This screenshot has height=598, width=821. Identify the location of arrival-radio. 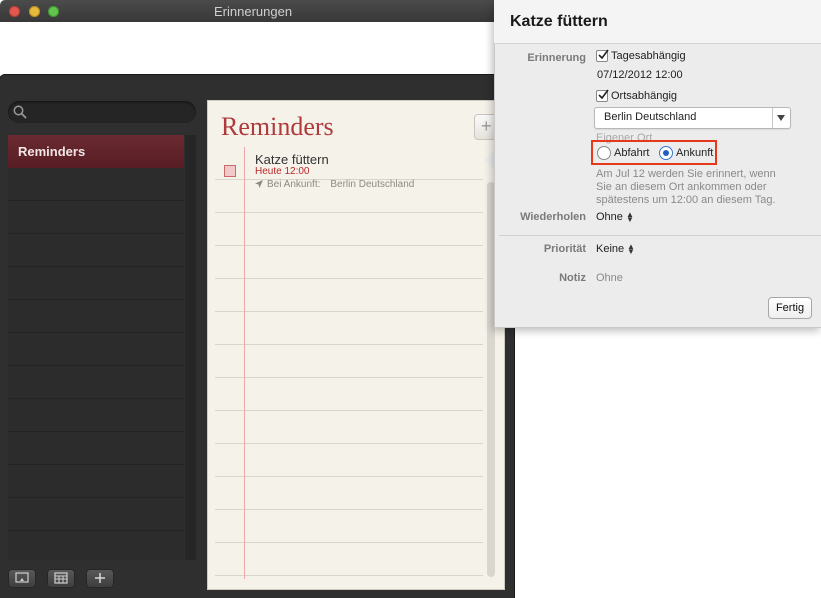
(666, 153).